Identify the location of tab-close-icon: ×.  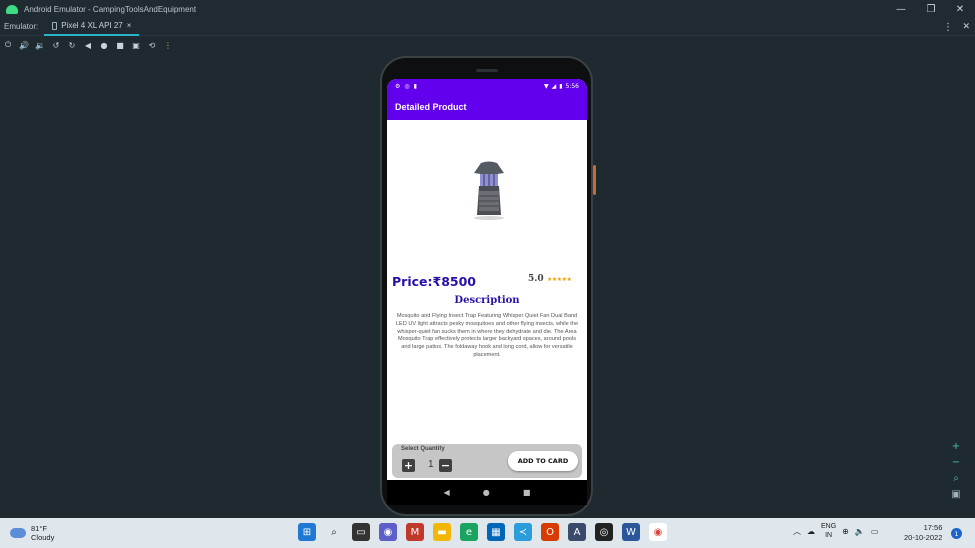
(129, 25).